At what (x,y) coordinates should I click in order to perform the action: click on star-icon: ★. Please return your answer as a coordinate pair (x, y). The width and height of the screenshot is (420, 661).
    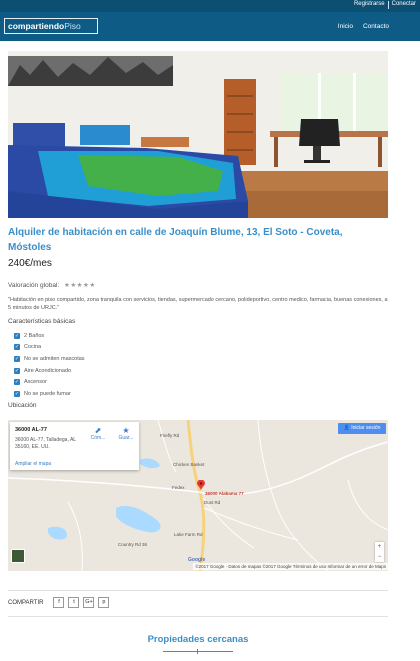
    Looking at the image, I should click on (126, 430).